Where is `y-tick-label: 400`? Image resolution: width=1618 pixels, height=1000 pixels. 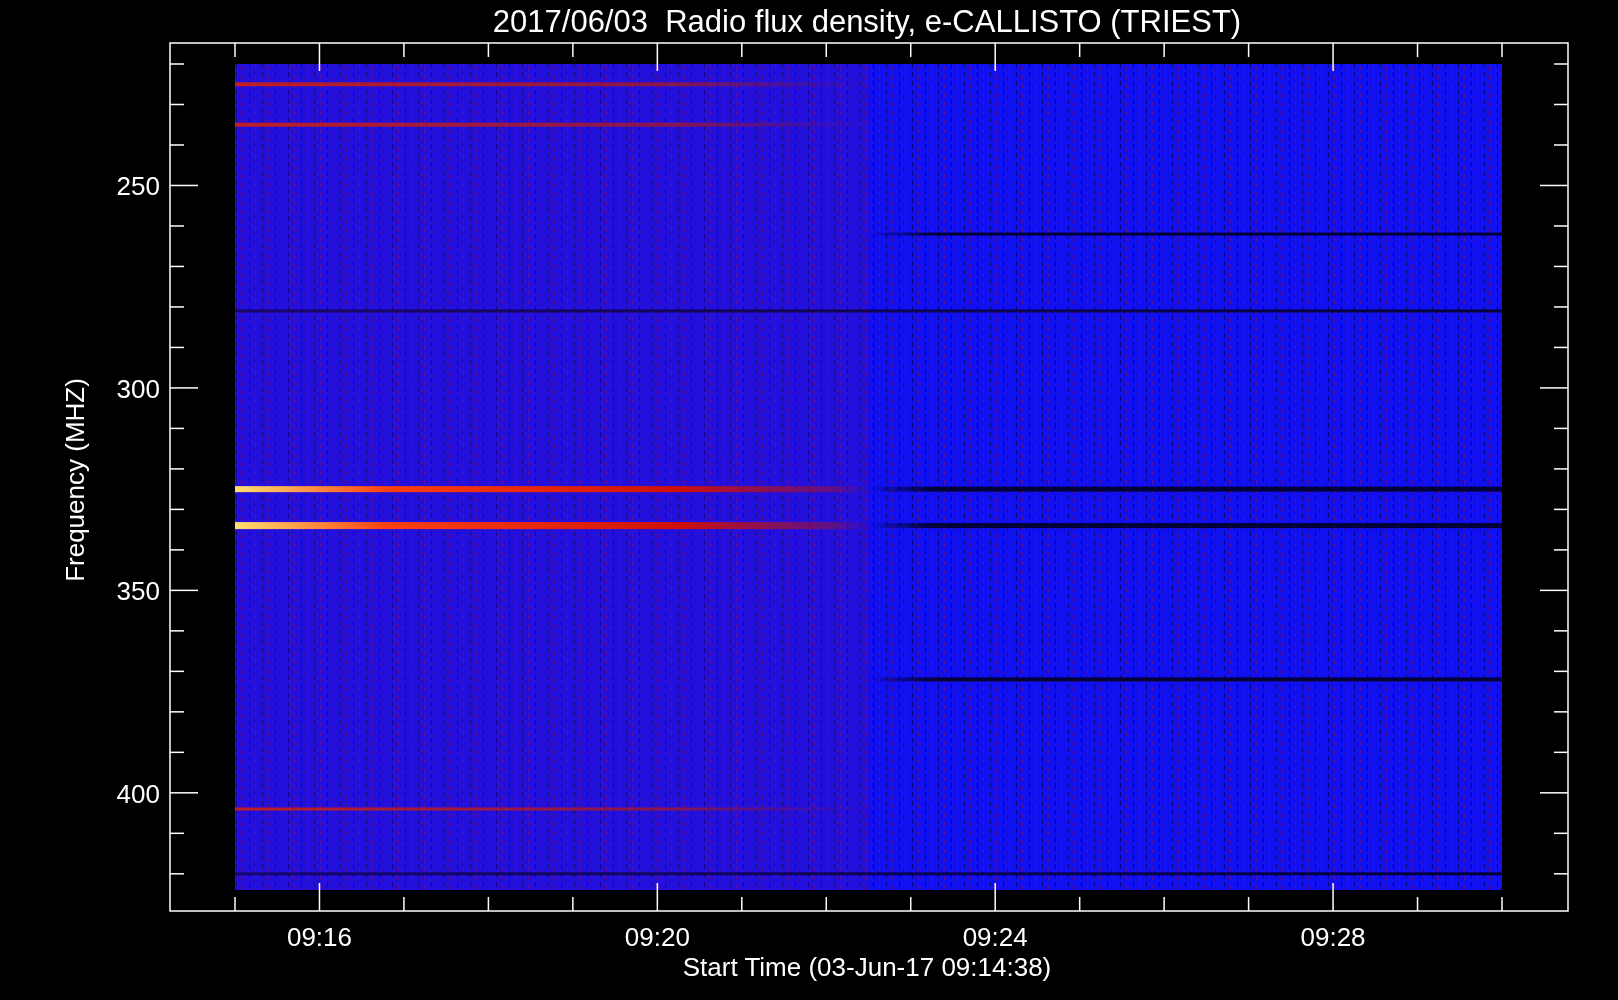 y-tick-label: 400 is located at coordinates (138, 793).